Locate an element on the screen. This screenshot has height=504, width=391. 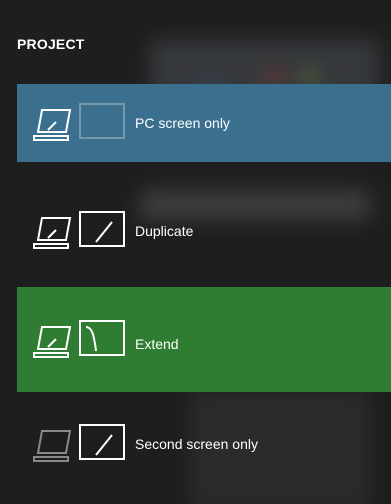
second-screen-only-icon is located at coordinates (79, 443).